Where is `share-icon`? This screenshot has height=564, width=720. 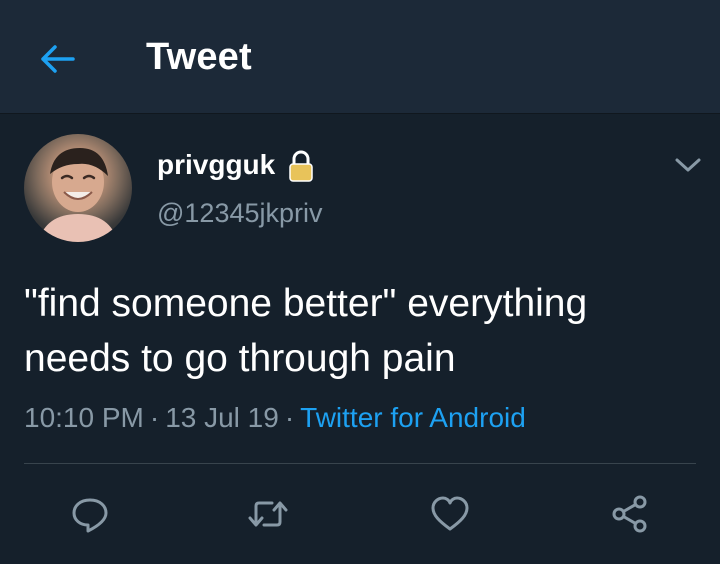 share-icon is located at coordinates (629, 514).